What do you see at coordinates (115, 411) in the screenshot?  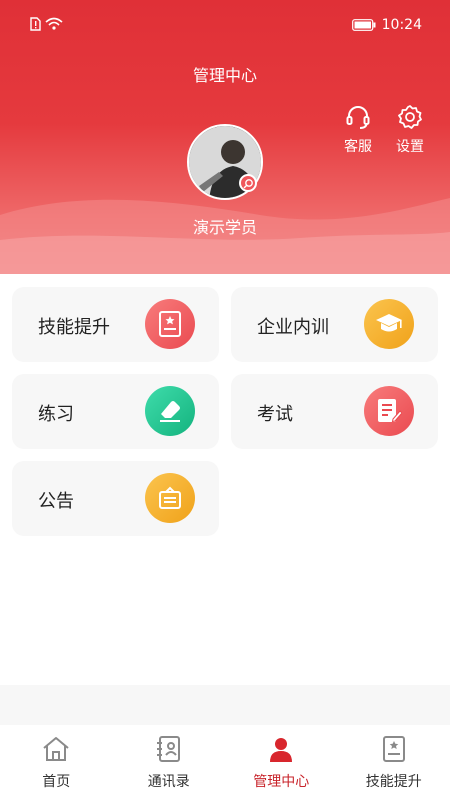 I see `card-practice: 练习` at bounding box center [115, 411].